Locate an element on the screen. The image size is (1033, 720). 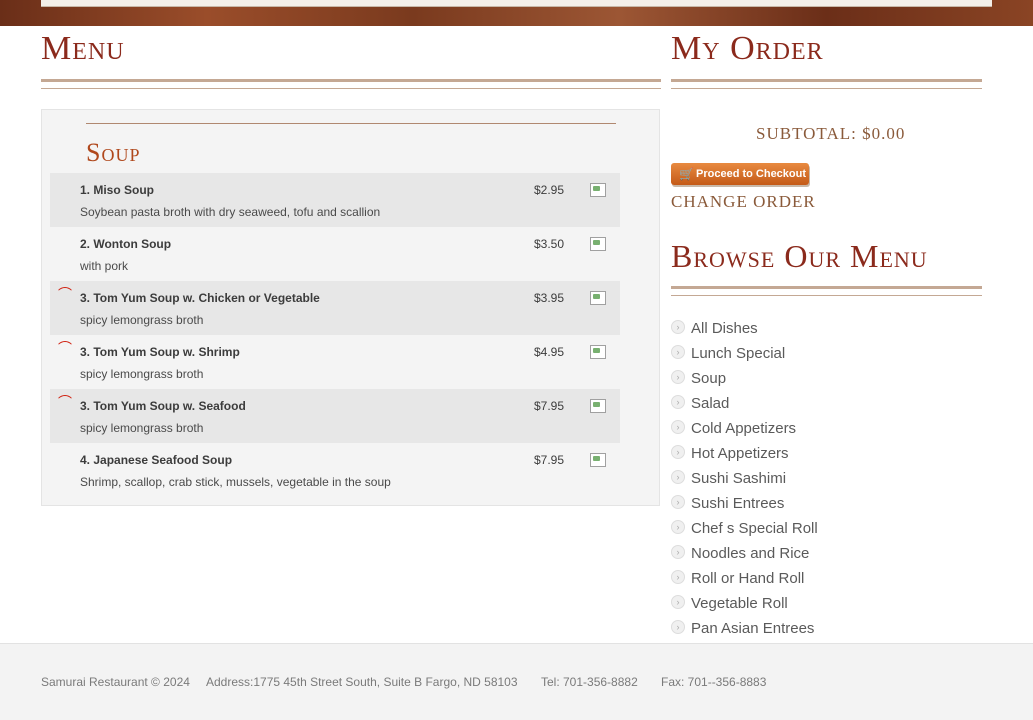
section-title: Soup is located at coordinates (113, 152).